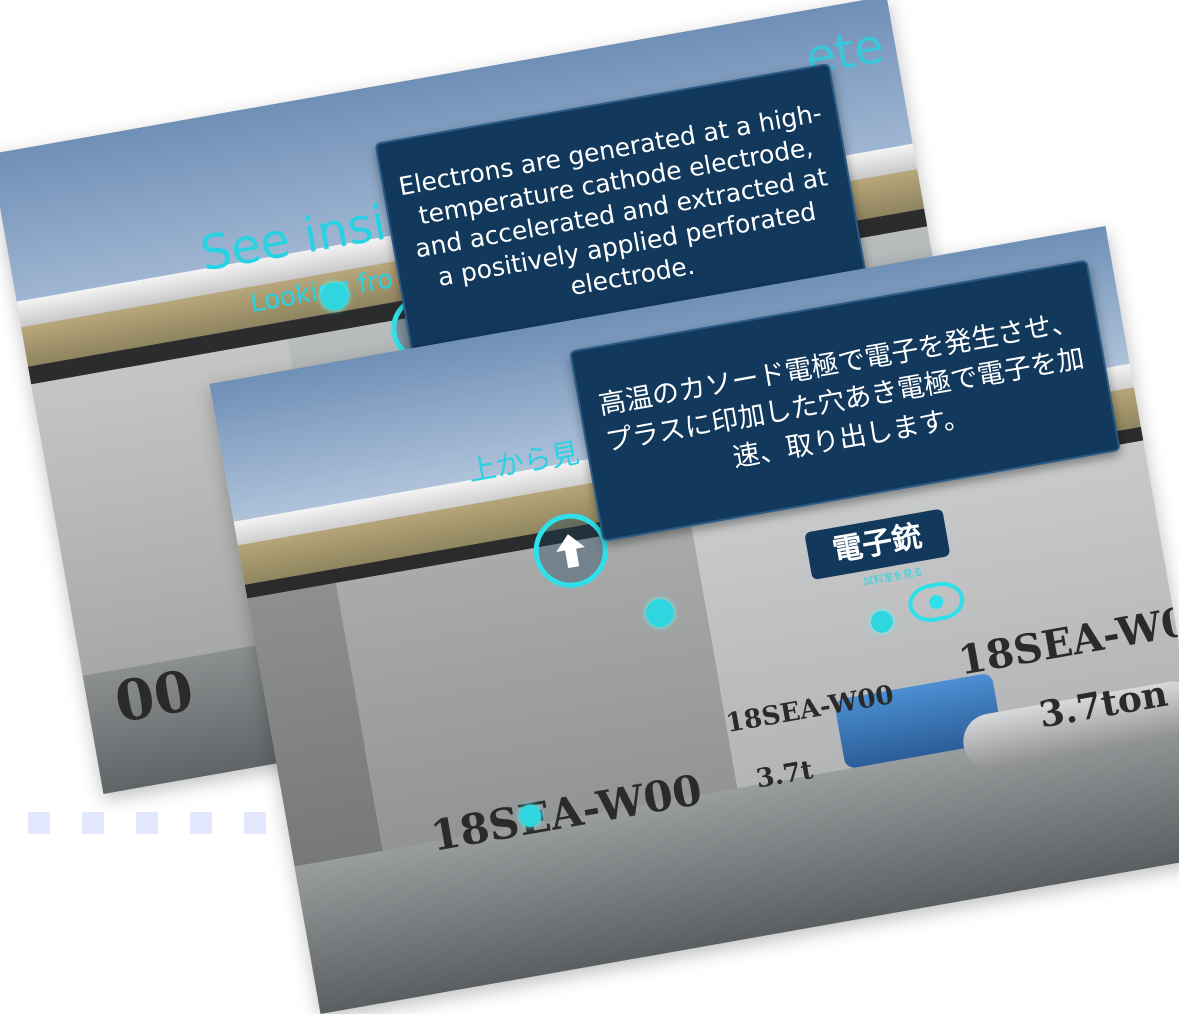 This screenshot has width=1179, height=1014. Describe the element at coordinates (154, 697) in the screenshot. I see `wall-stencil: 00` at that location.